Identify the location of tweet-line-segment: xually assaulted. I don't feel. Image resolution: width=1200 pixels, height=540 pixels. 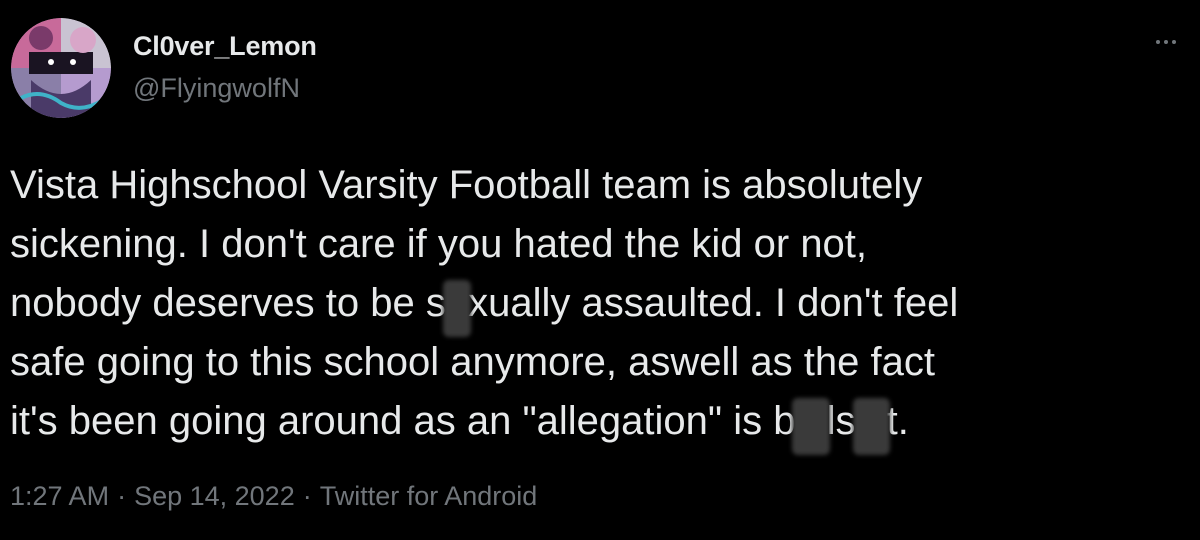
(713, 303).